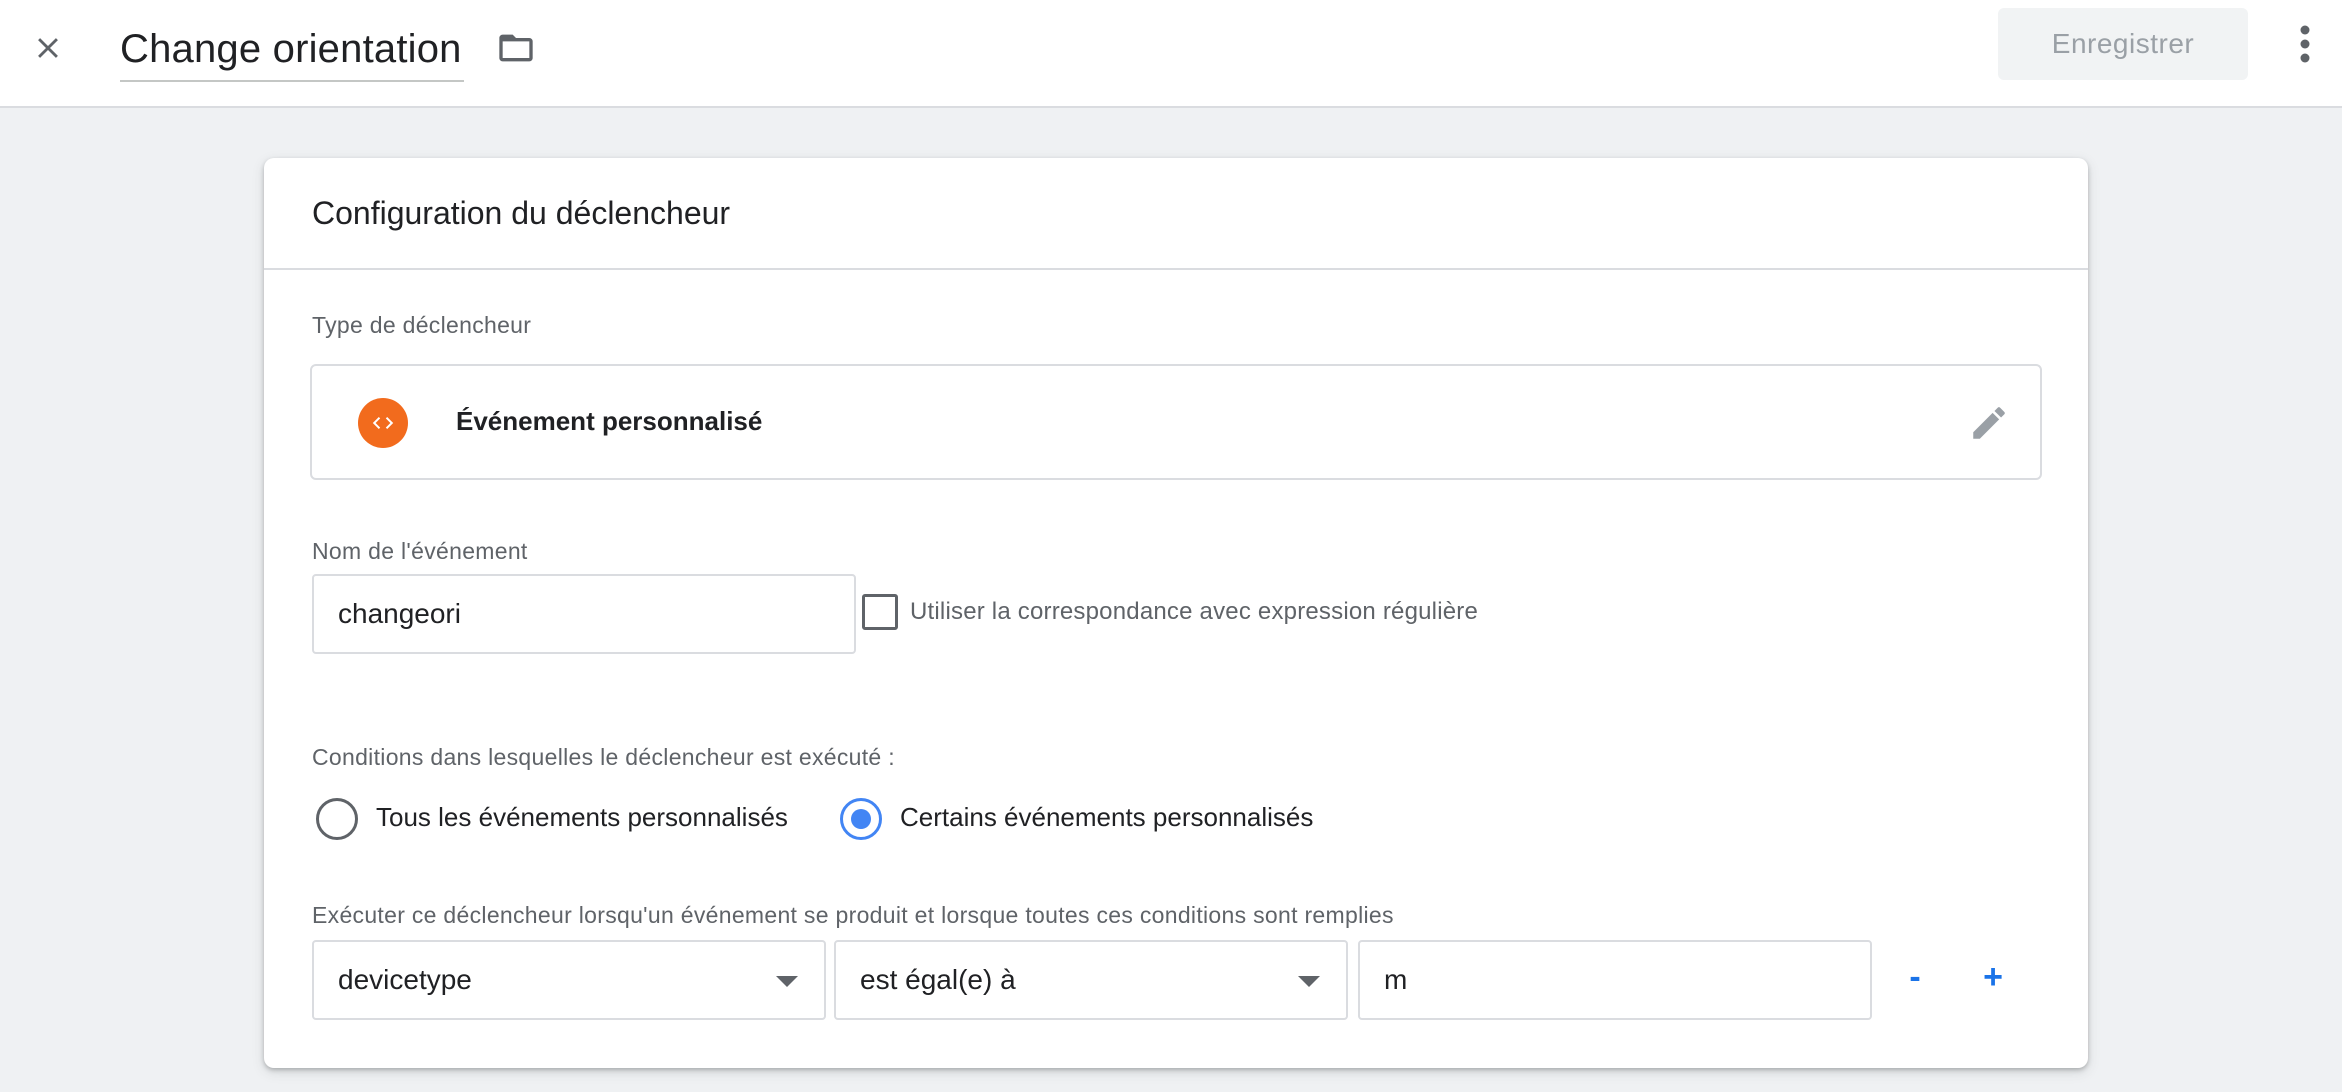 This screenshot has width=2342, height=1092. I want to click on custom-event-code-icon, so click(383, 423).